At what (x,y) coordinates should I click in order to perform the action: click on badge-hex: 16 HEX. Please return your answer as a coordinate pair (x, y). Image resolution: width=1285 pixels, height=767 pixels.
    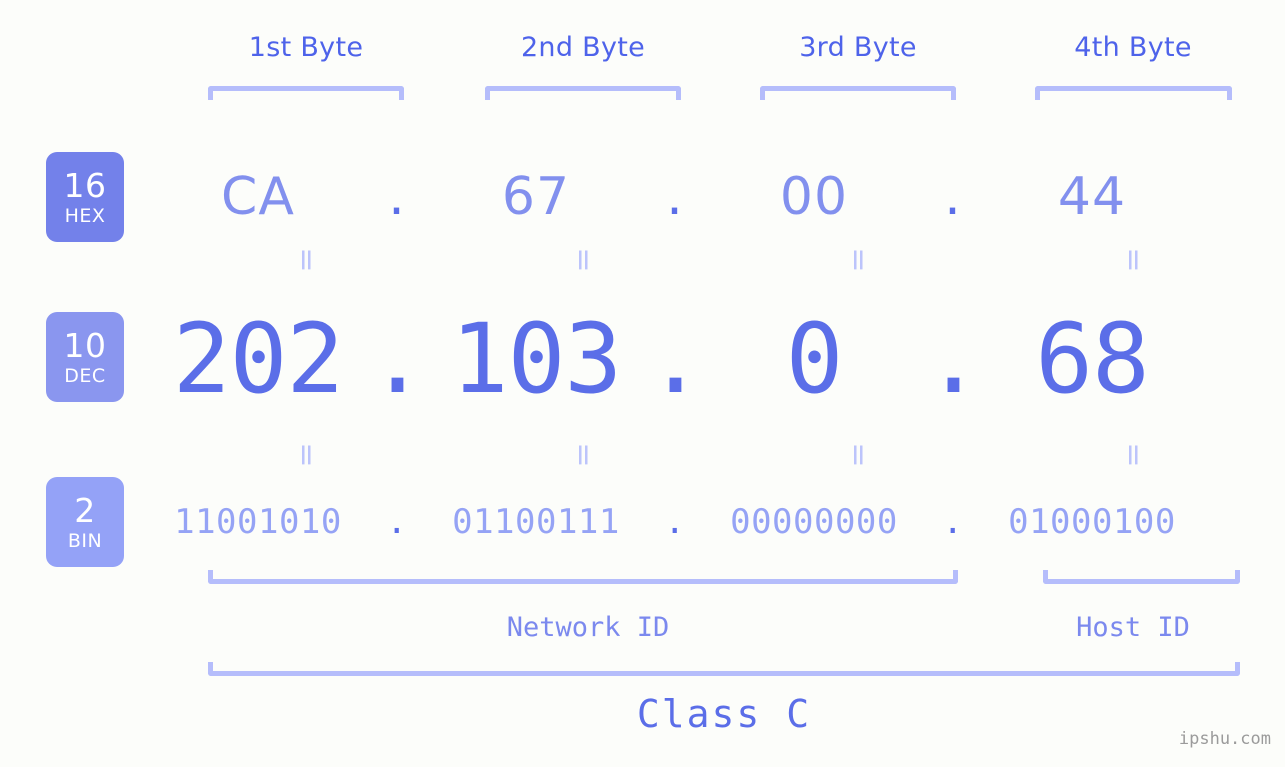
    Looking at the image, I should click on (85, 197).